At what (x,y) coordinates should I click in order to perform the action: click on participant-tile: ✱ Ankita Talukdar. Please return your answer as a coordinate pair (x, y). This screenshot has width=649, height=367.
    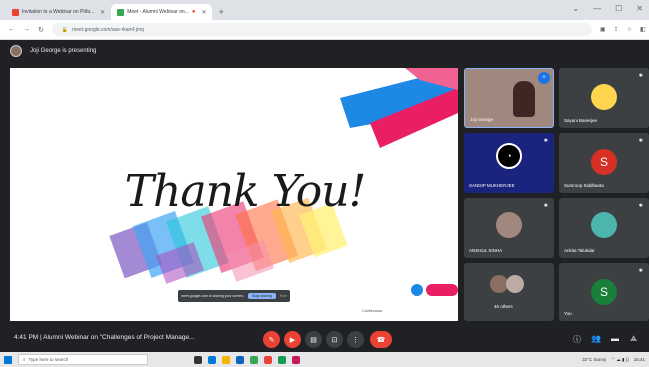
    Looking at the image, I should click on (604, 228).